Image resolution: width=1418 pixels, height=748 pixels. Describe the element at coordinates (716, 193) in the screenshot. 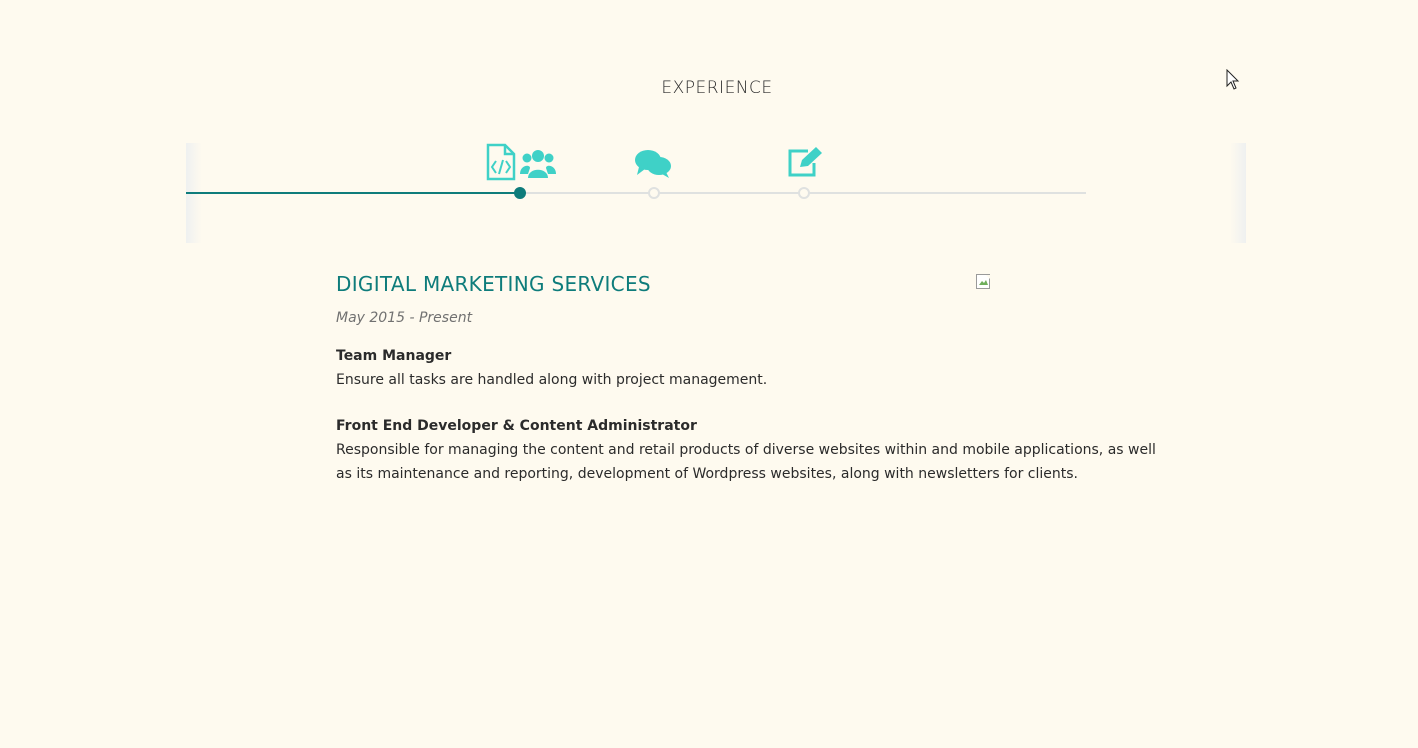

I see `experience-timeline` at that location.